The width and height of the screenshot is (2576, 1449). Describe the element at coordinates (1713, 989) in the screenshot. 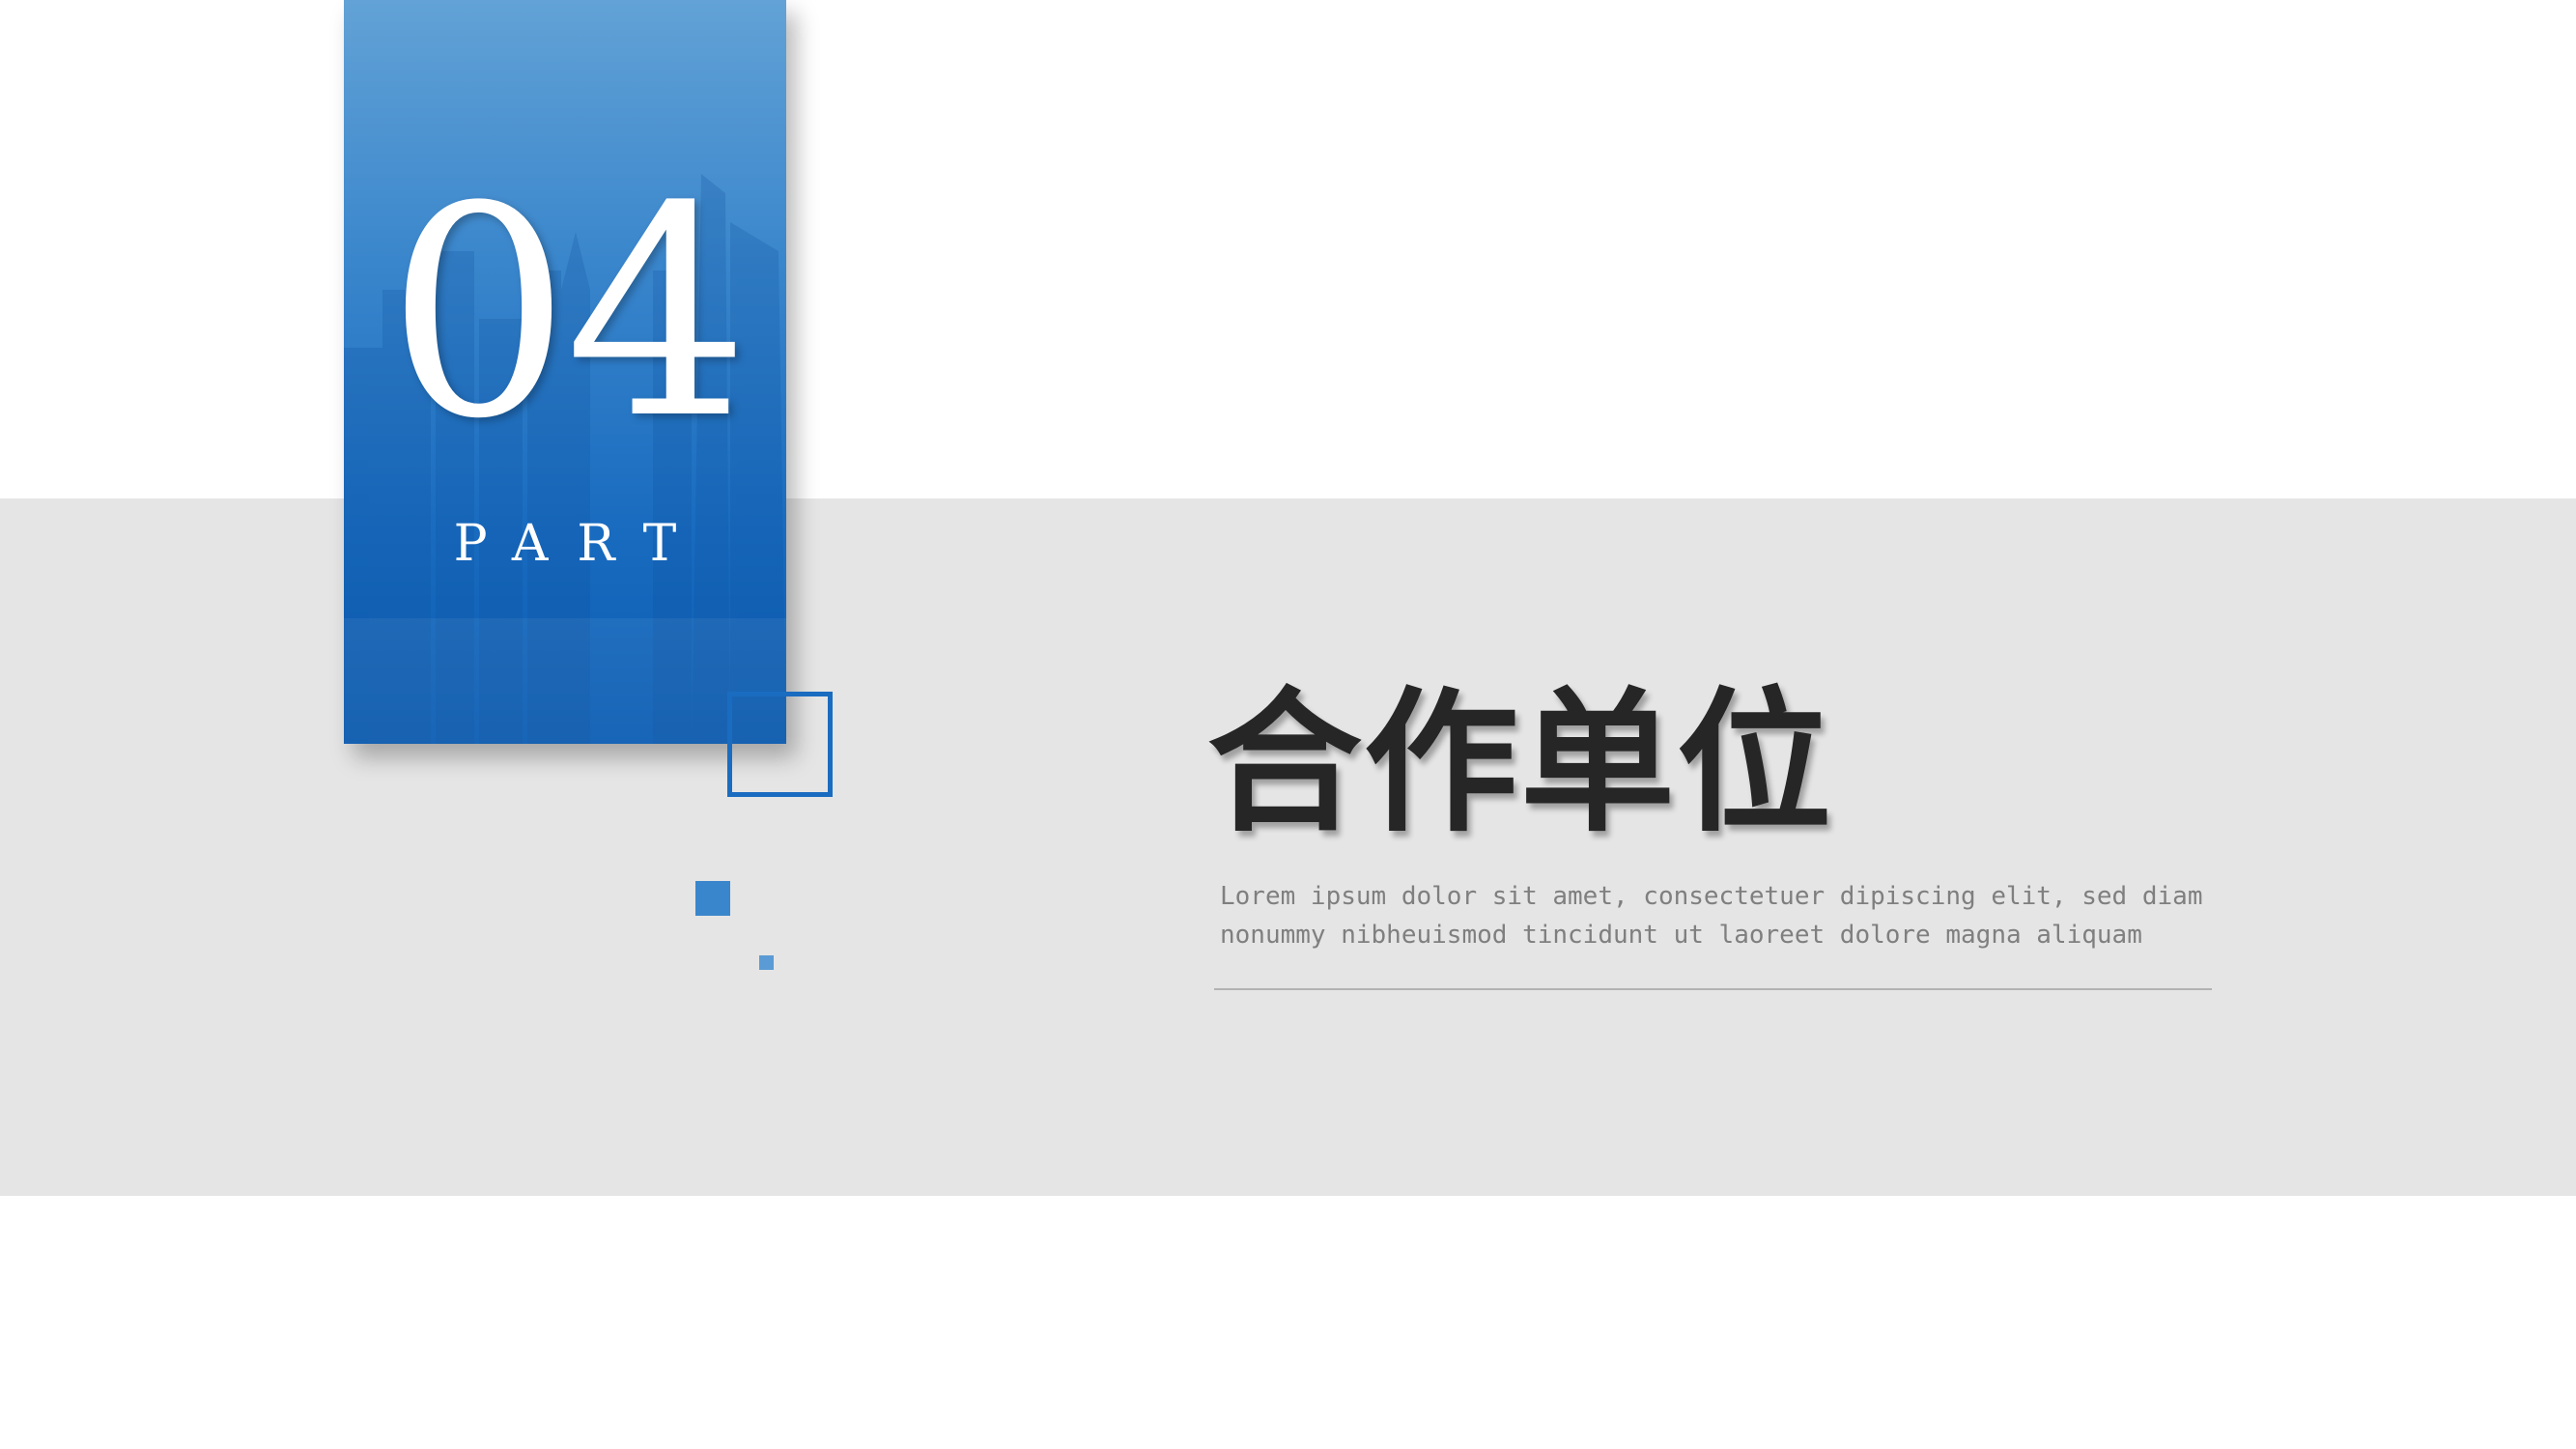

I see `divider-line` at that location.